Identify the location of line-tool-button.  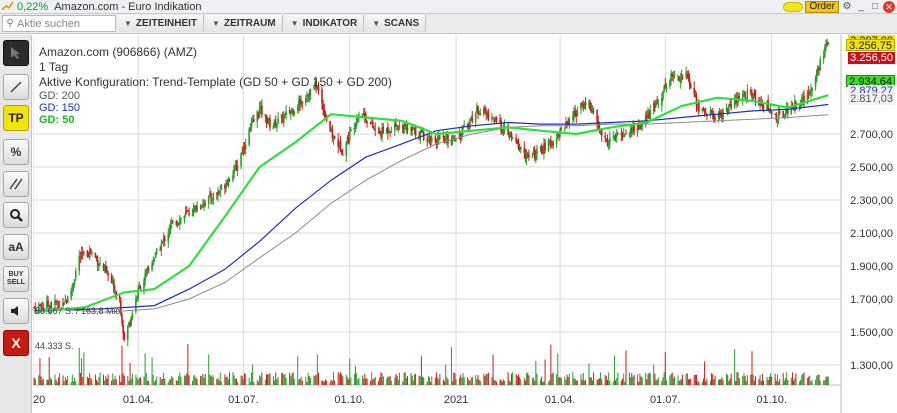
(16, 87).